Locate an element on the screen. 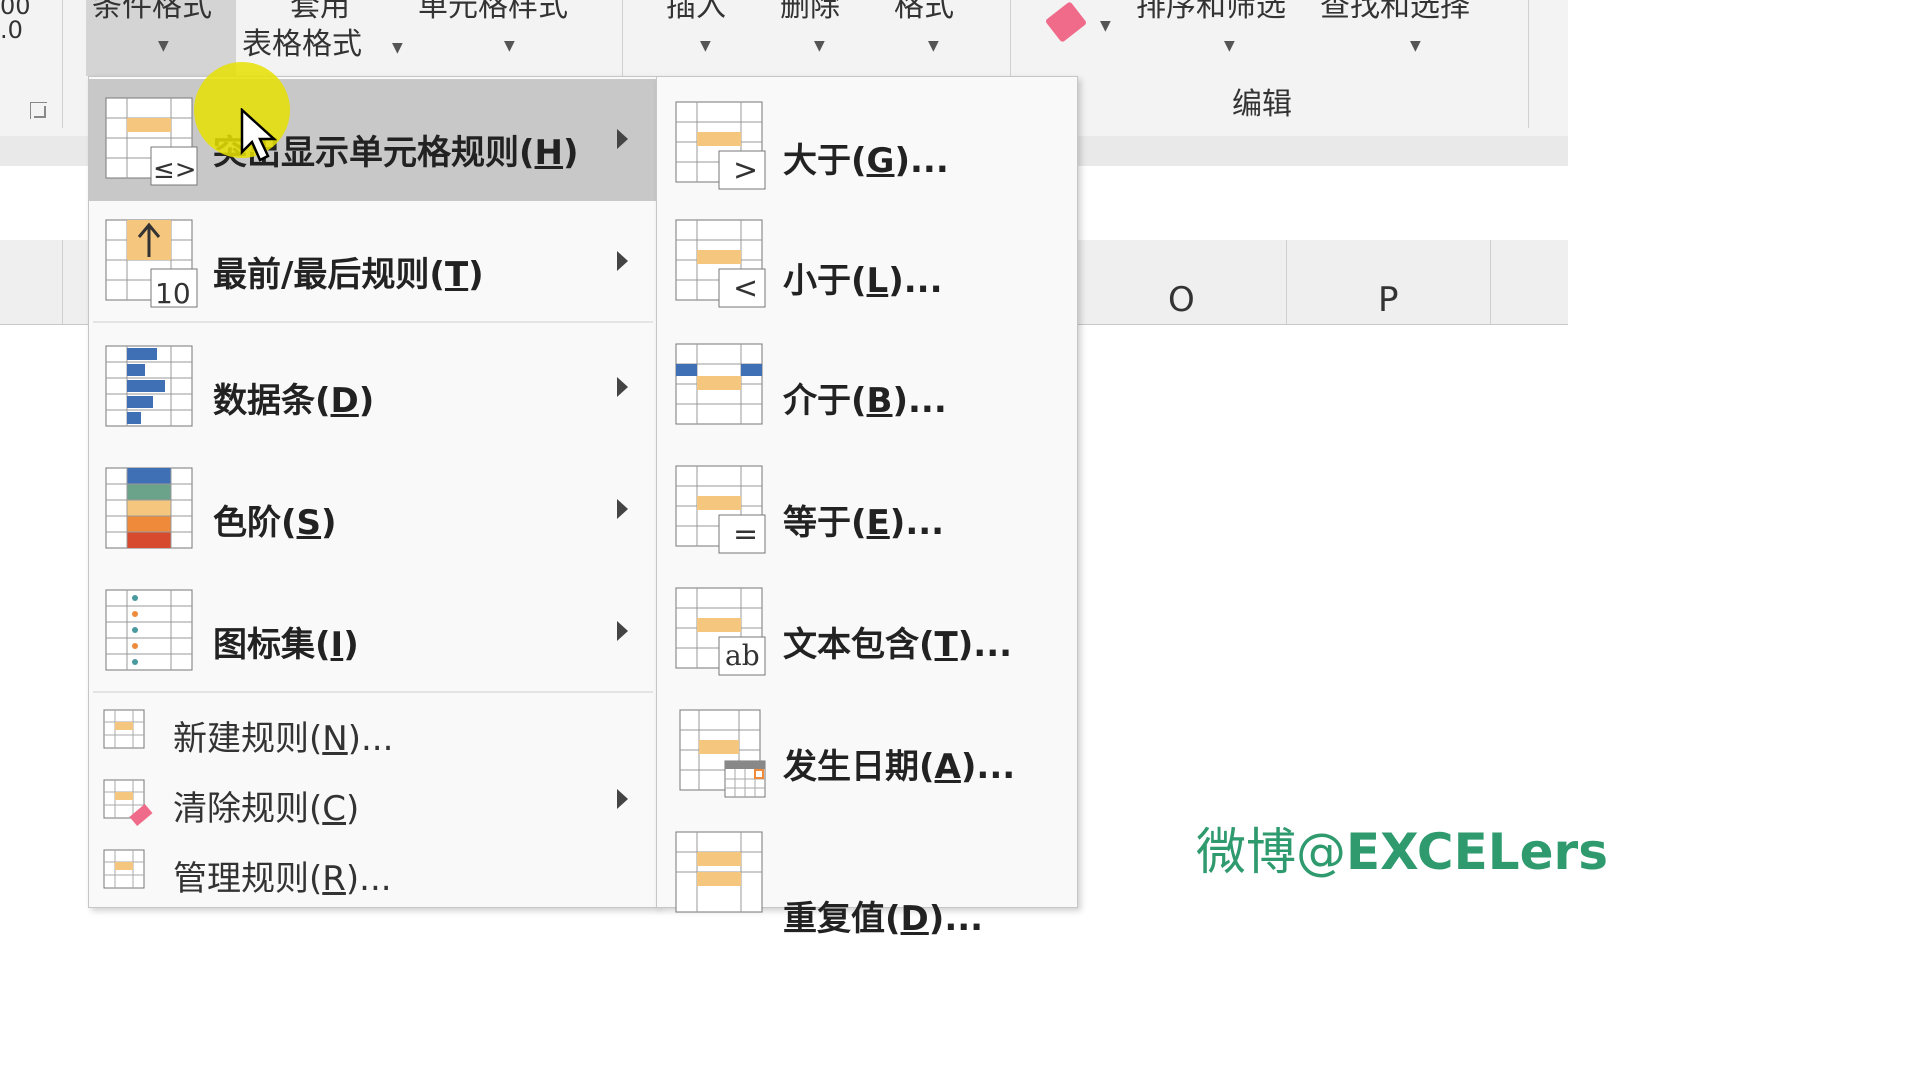  top-rules-icon-glyph: 10 is located at coordinates (173, 293).